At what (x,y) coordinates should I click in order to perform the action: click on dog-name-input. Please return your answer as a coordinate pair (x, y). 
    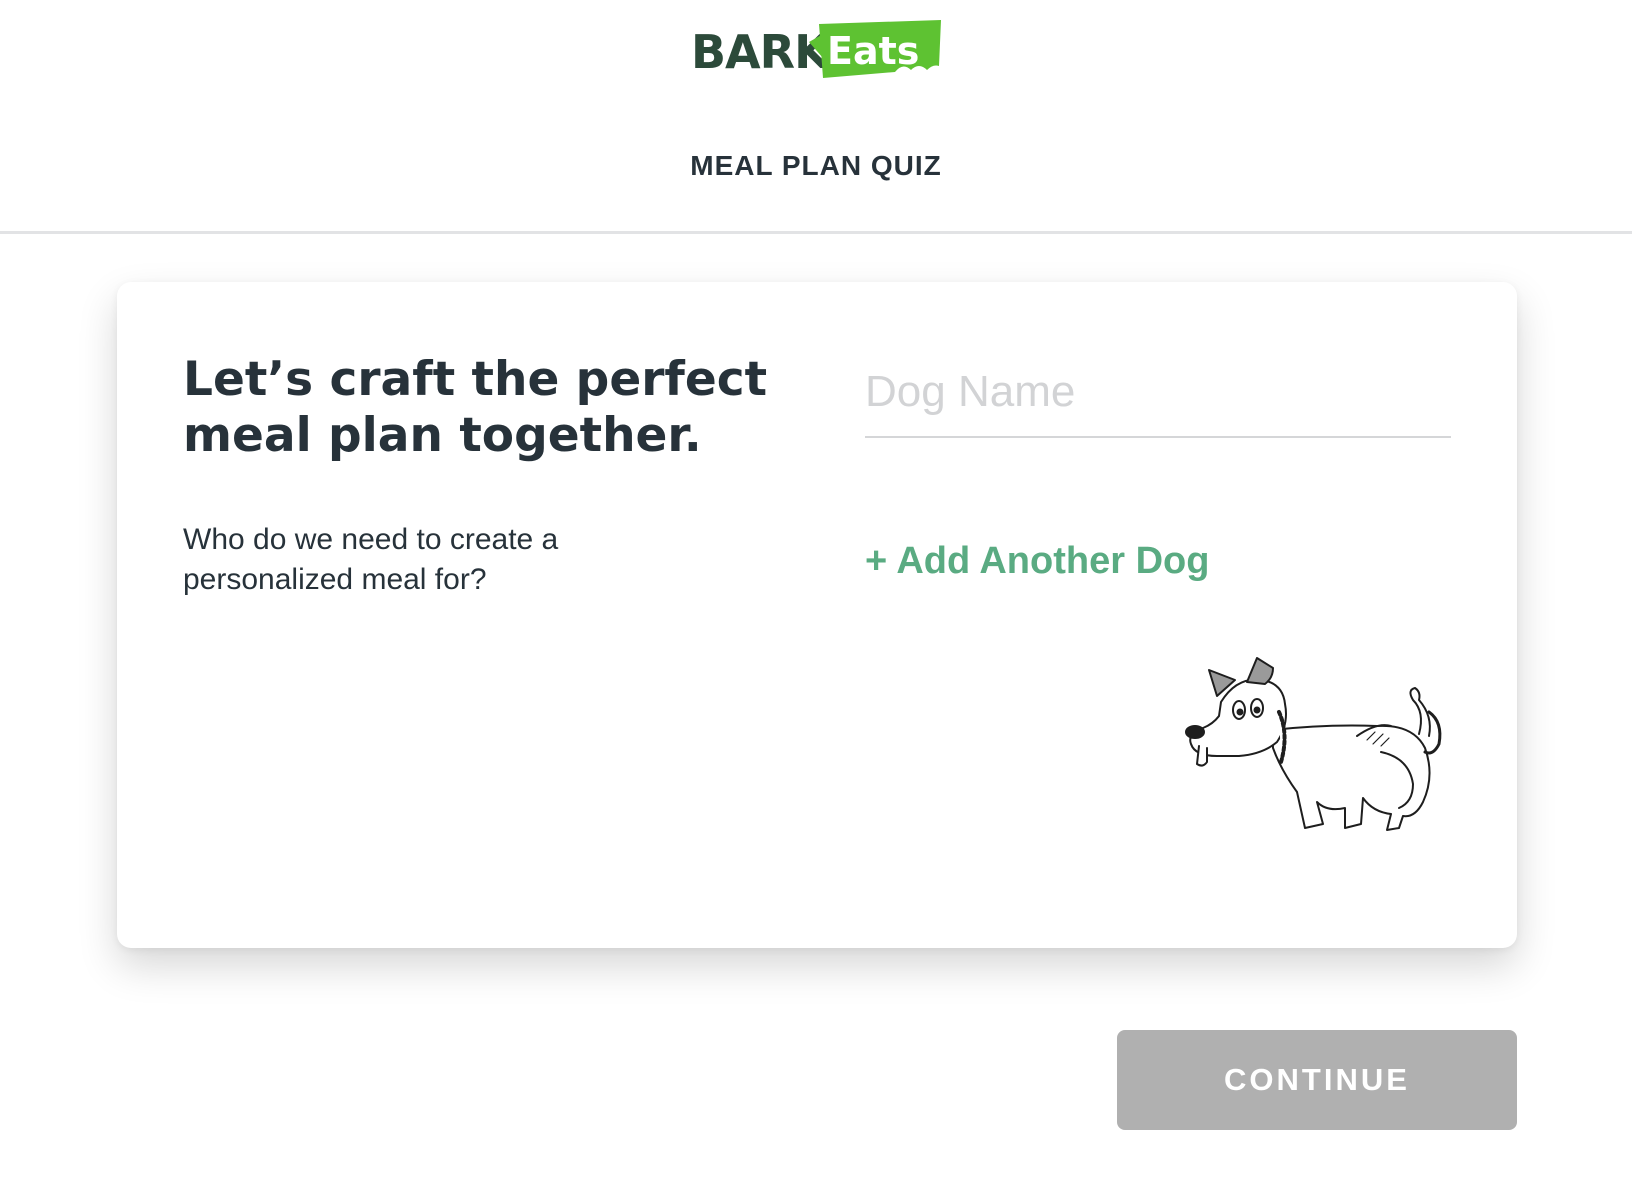
    Looking at the image, I should click on (1158, 400).